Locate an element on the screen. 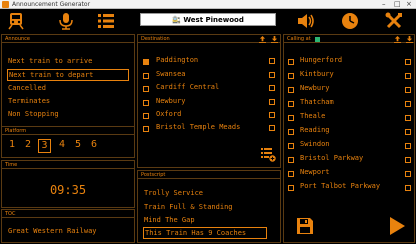 The image size is (416, 244). platform-4: 4 is located at coordinates (62, 145).